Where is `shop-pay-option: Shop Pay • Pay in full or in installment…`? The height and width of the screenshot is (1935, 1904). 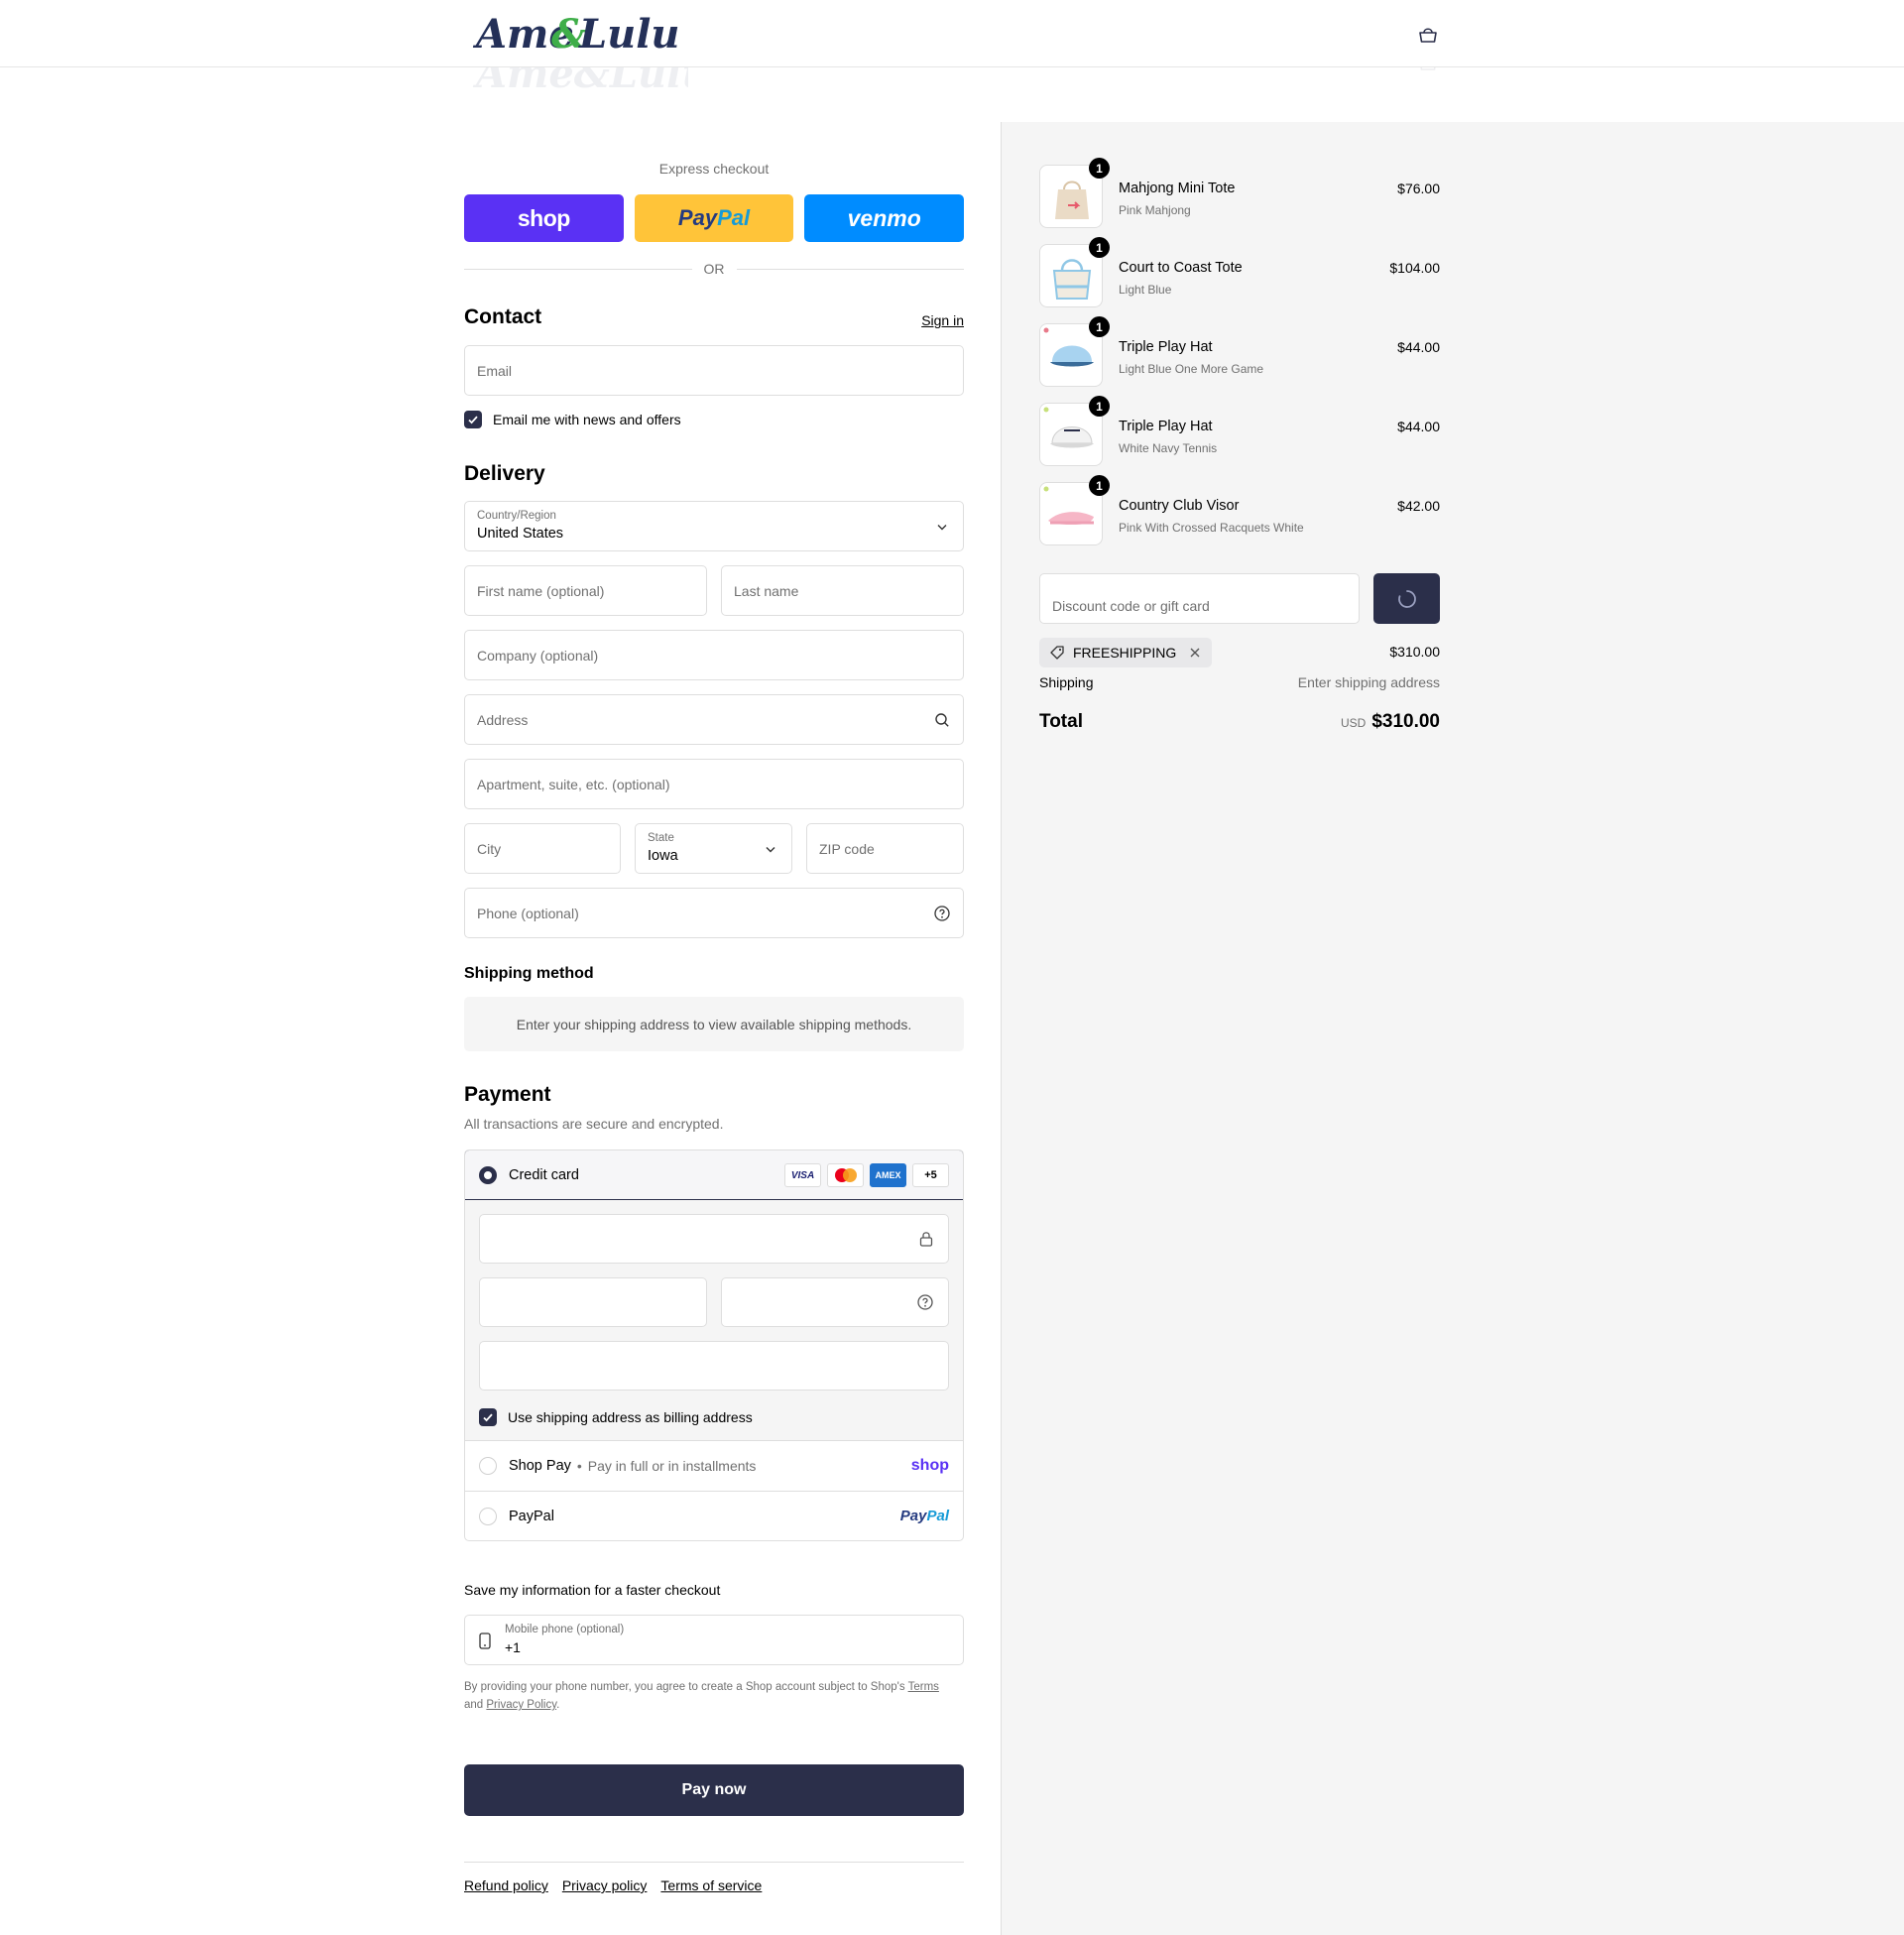 shop-pay-option: Shop Pay • Pay in full or in installment… is located at coordinates (714, 1466).